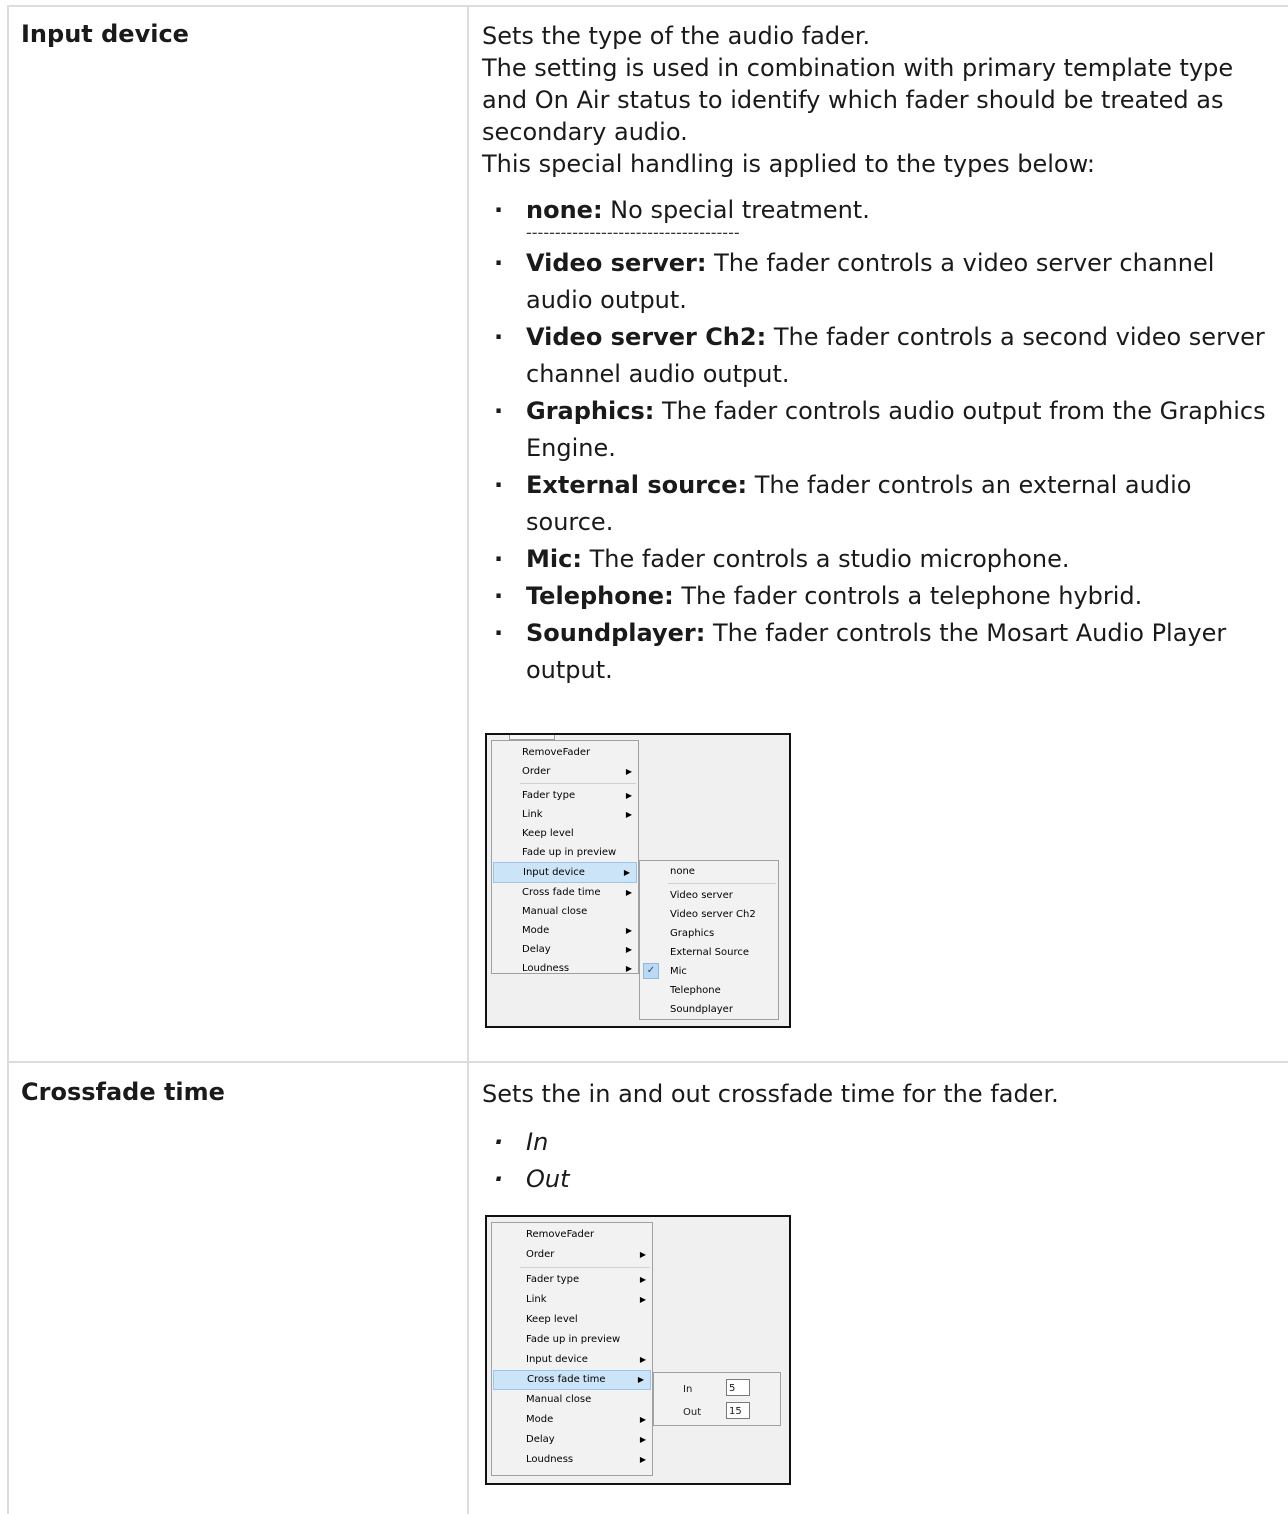 This screenshot has width=1288, height=1514. Describe the element at coordinates (709, 952) in the screenshot. I see `submenu-item-external-source: External Source` at that location.